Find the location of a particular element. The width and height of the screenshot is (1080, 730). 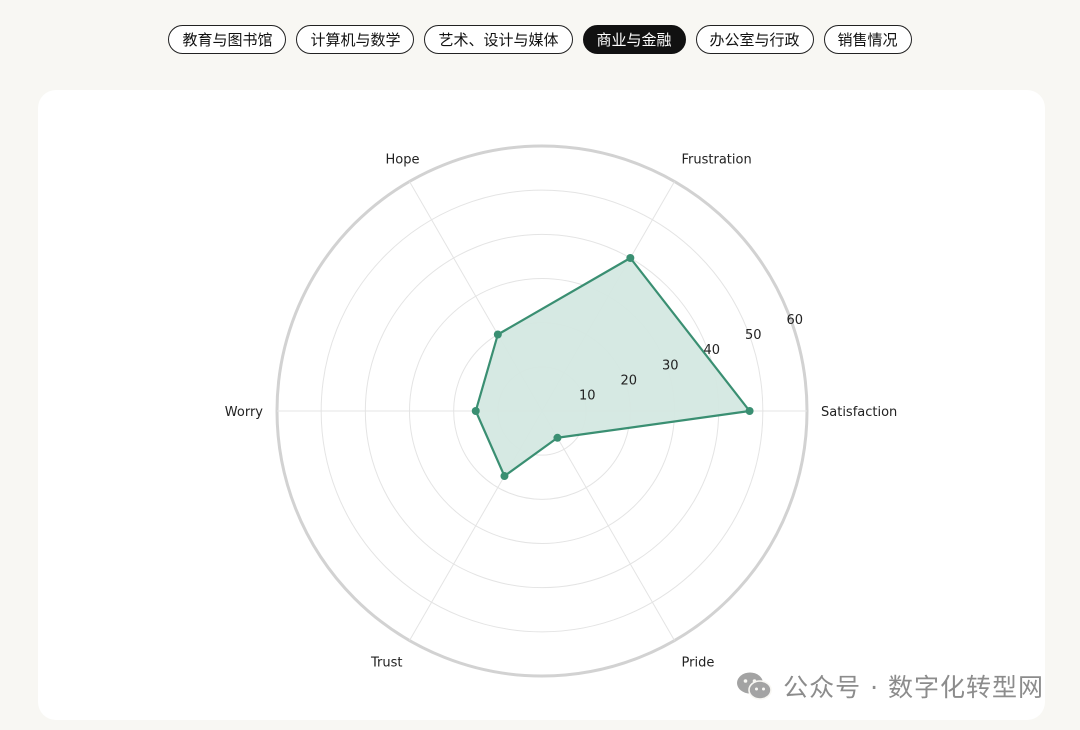

tab-computer-math: 计算机与数学 is located at coordinates (355, 39).